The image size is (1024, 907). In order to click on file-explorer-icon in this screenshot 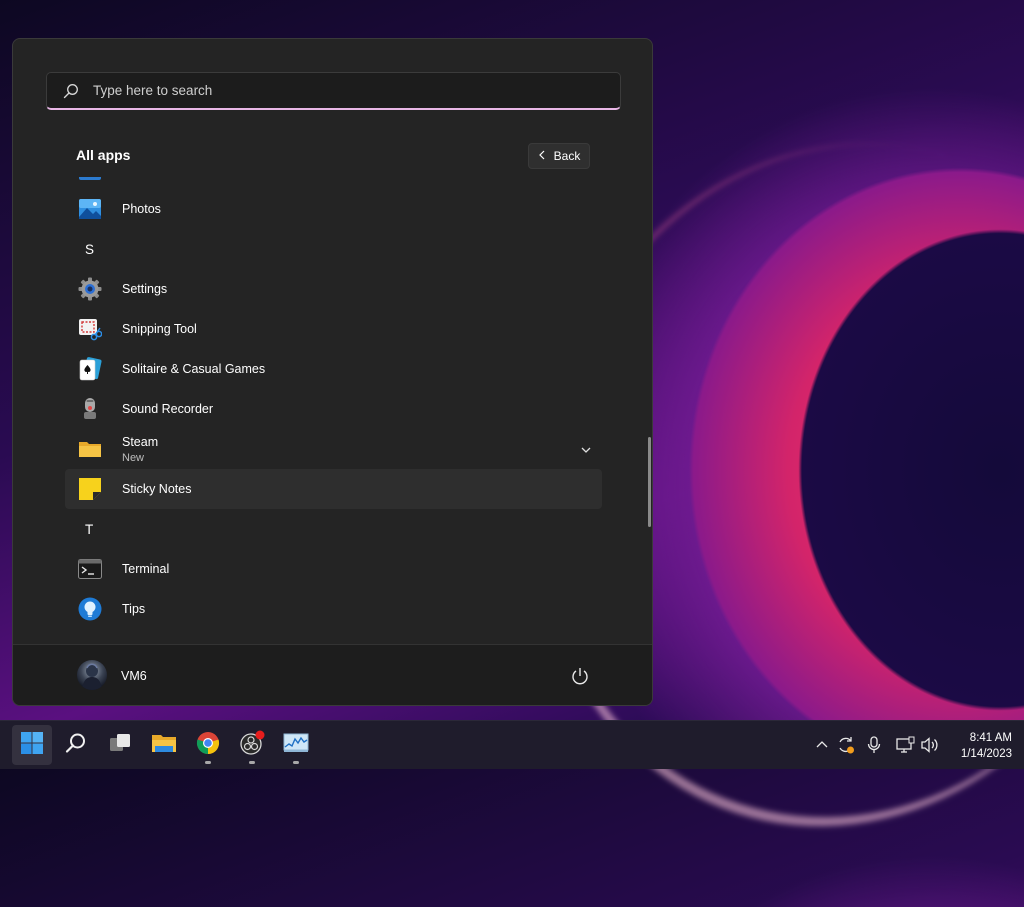, I will do `click(164, 745)`.